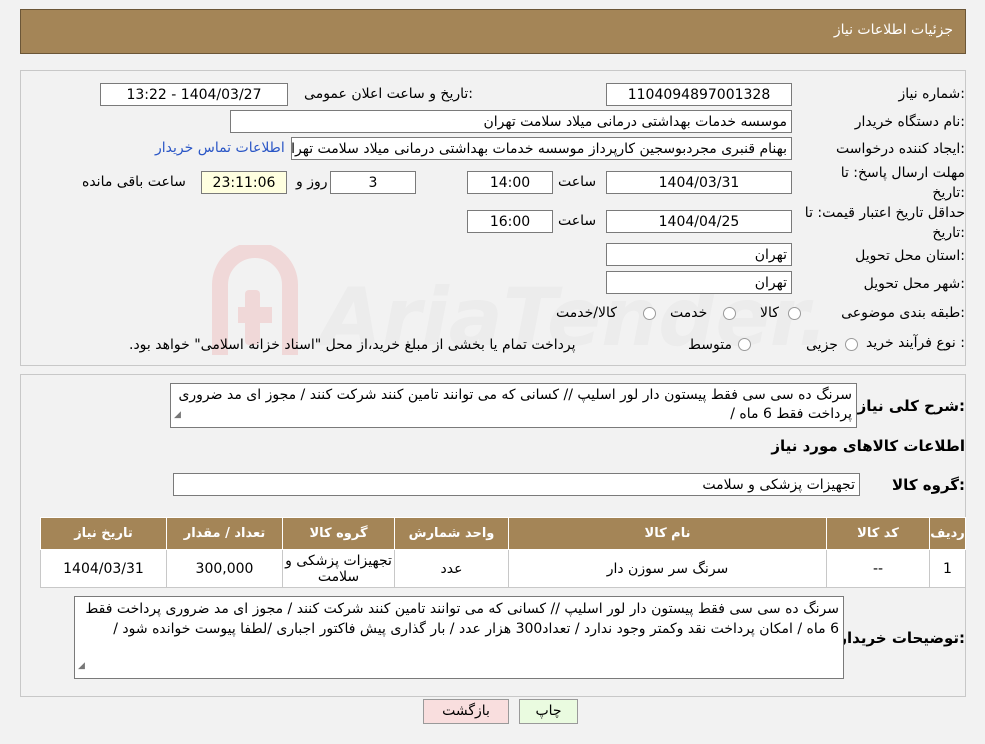 The width and height of the screenshot is (985, 744). What do you see at coordinates (915, 343) in the screenshot?
I see `process-type-label: نوع فرآیند خرید :` at bounding box center [915, 343].